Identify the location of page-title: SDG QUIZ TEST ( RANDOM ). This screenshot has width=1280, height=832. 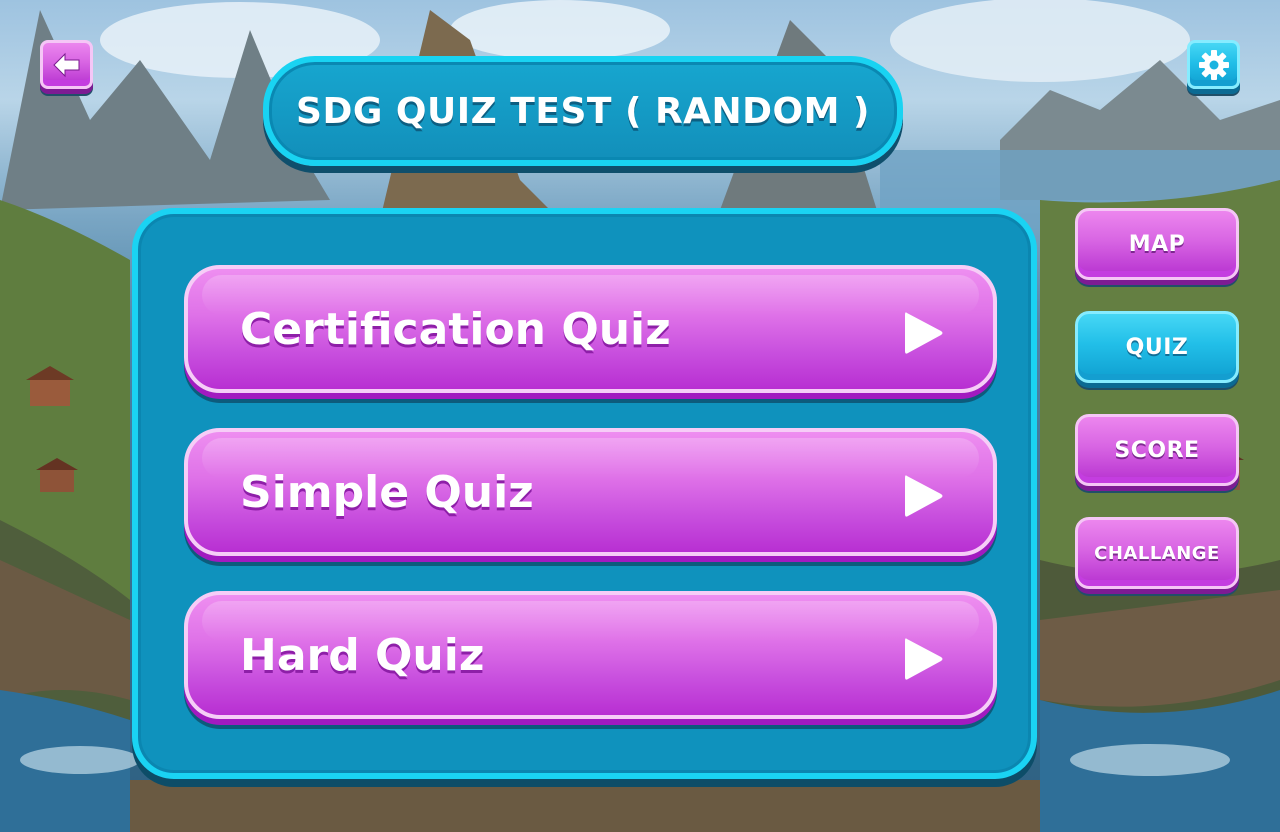
(583, 111).